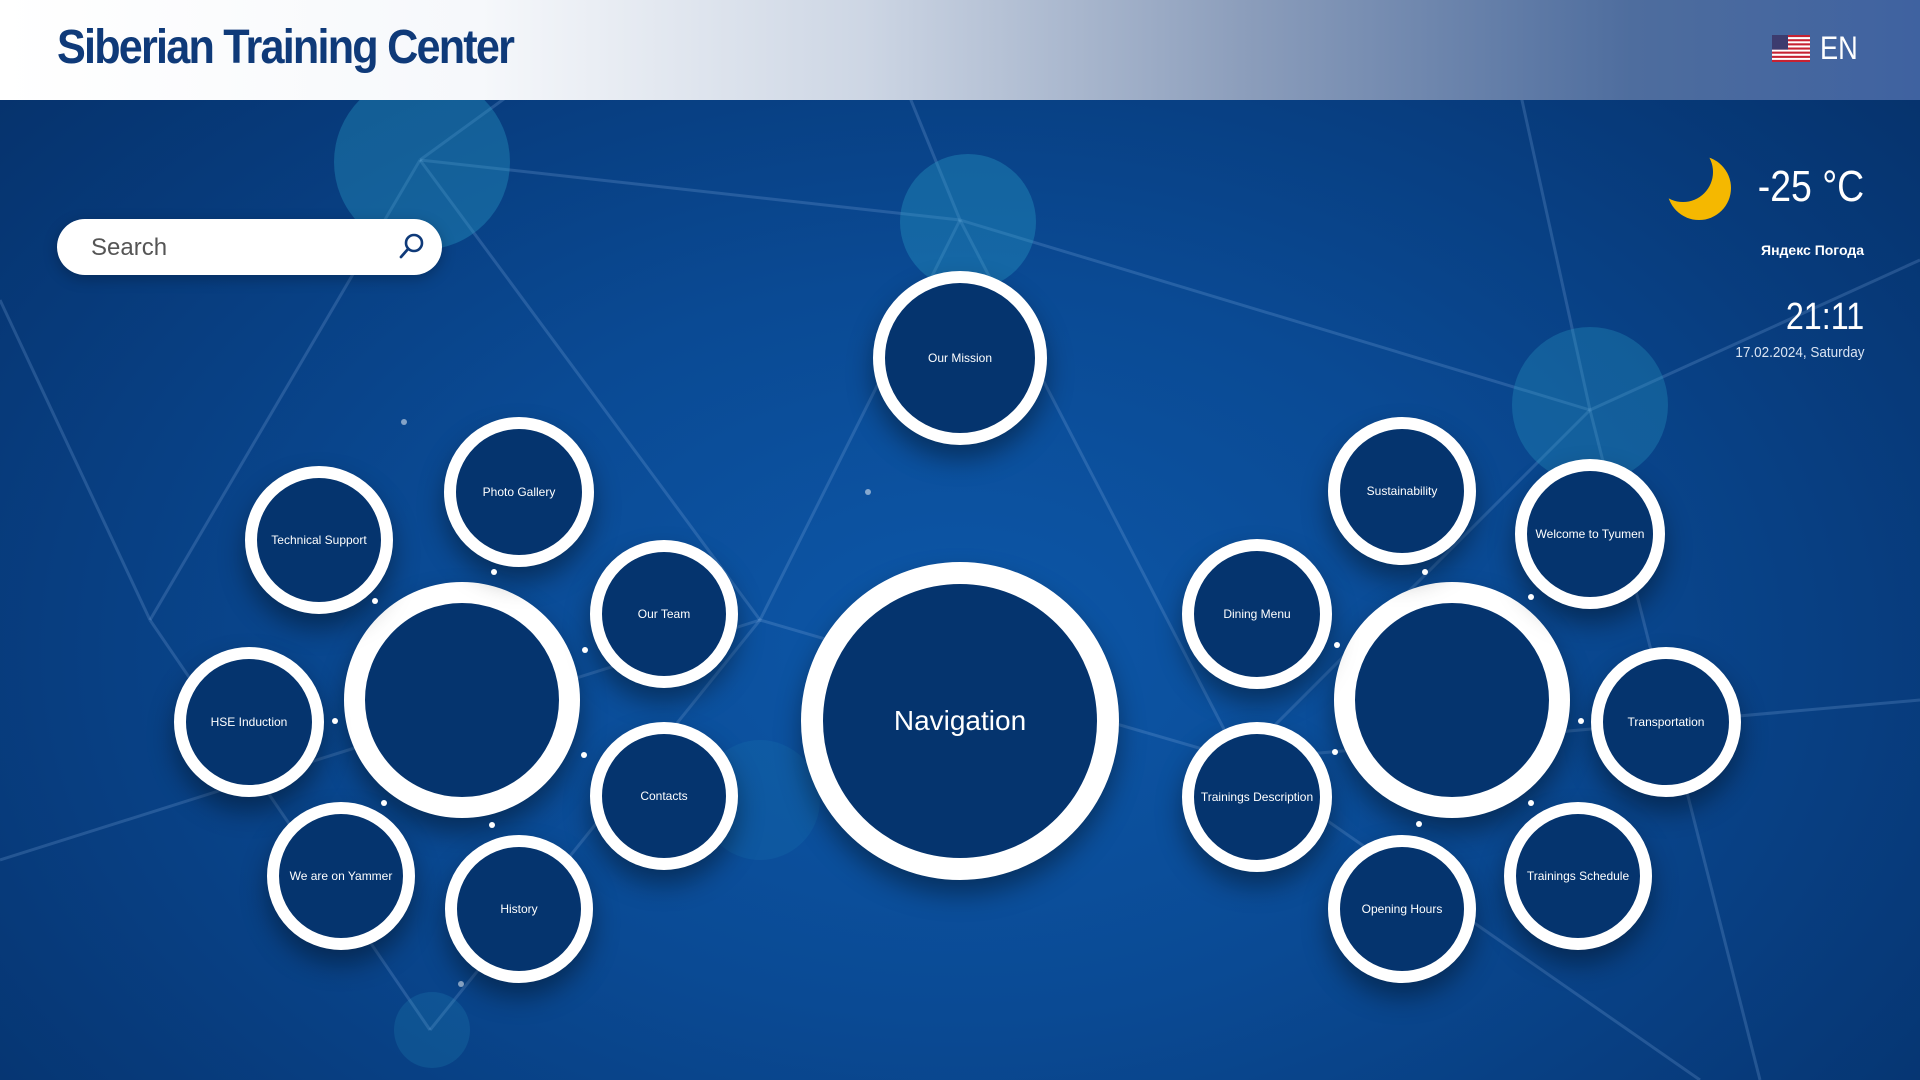  I want to click on language-code: EN, so click(1838, 48).